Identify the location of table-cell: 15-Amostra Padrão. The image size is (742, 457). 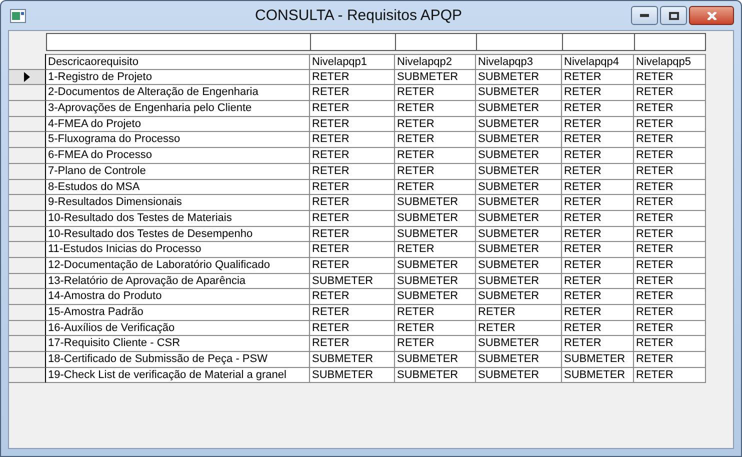
(178, 313).